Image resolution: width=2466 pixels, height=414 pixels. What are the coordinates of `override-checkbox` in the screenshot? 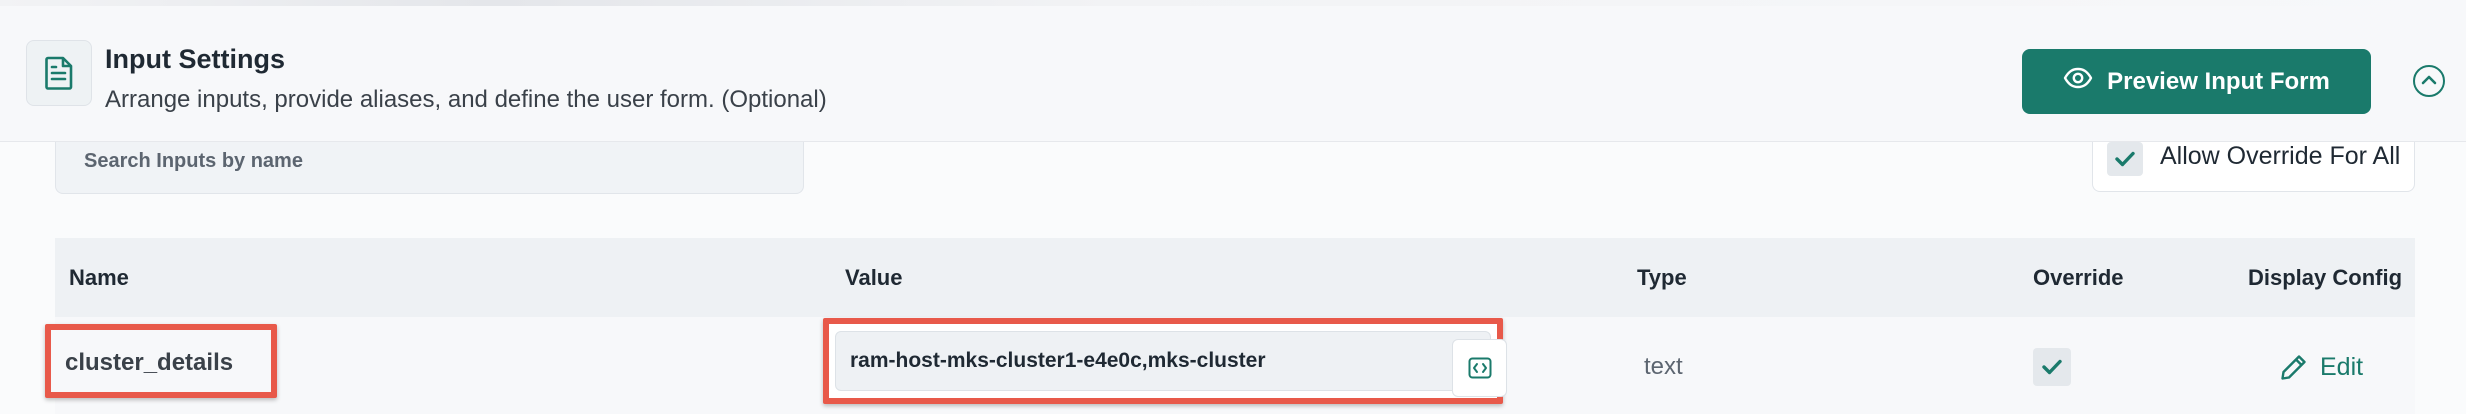 It's located at (2052, 367).